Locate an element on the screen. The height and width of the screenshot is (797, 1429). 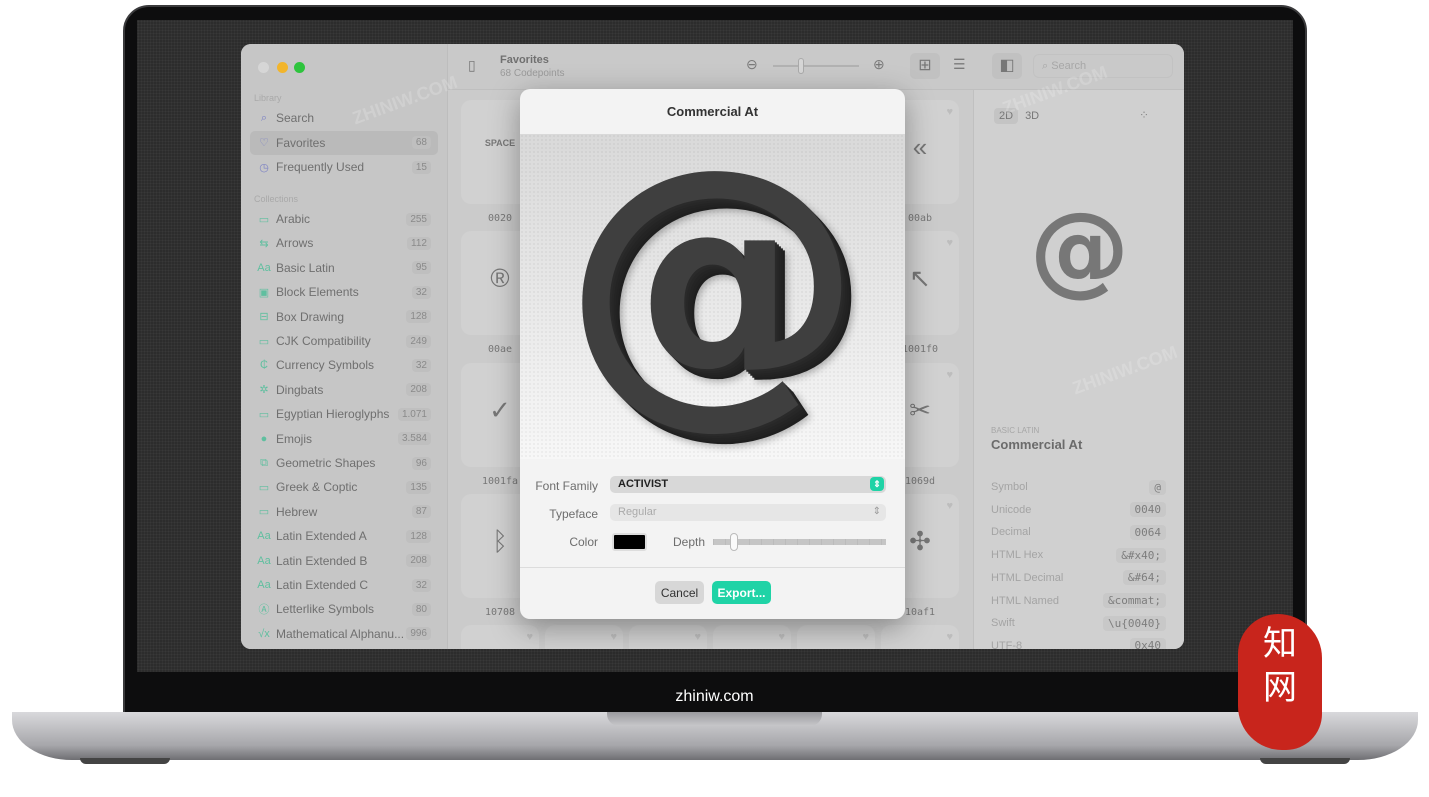
sidebar-item-greek-coptic: ▭ Greek & Coptic 135 is located at coordinates (344, 487).